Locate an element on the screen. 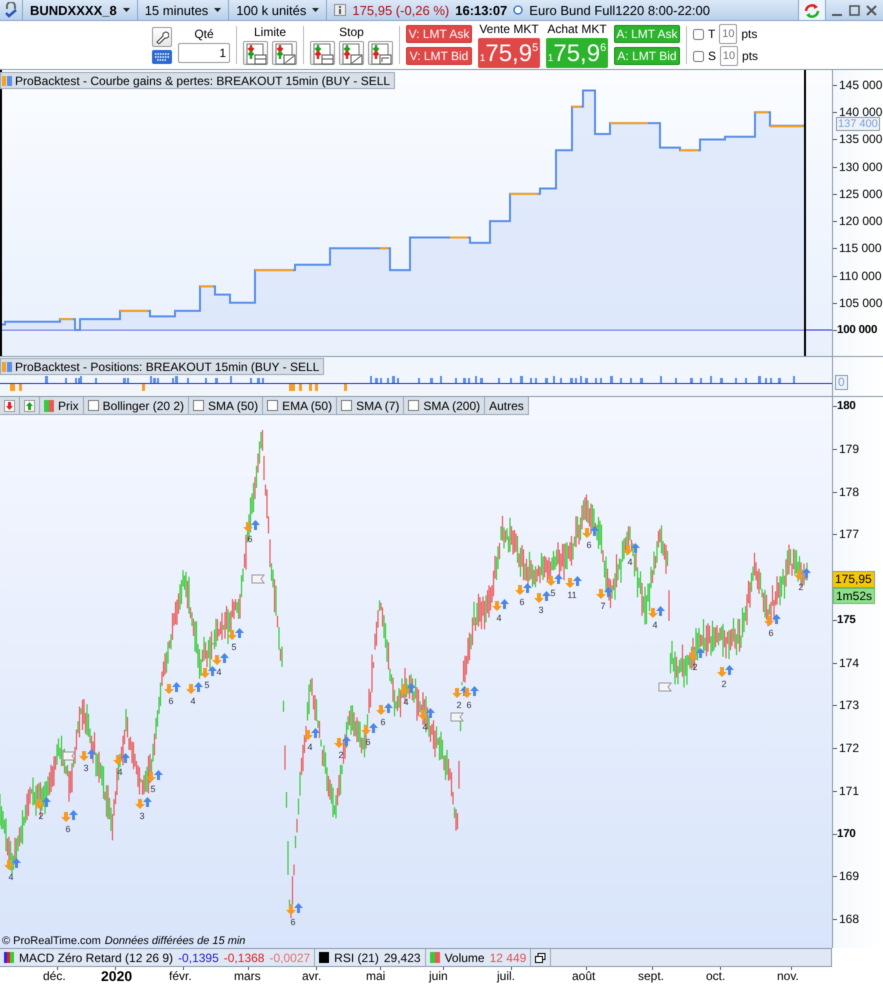  size-dropdown: 100 k unités is located at coordinates (278, 10).